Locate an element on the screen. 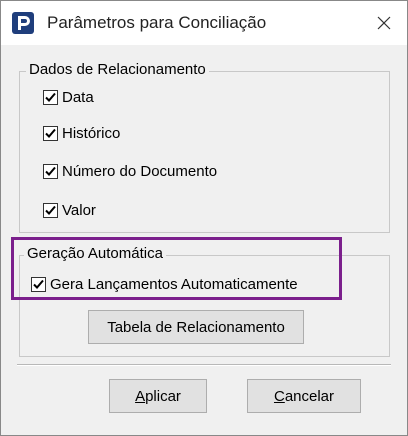 The width and height of the screenshot is (408, 436). relationship-table-button: Tabela de Relacionamento is located at coordinates (196, 327).